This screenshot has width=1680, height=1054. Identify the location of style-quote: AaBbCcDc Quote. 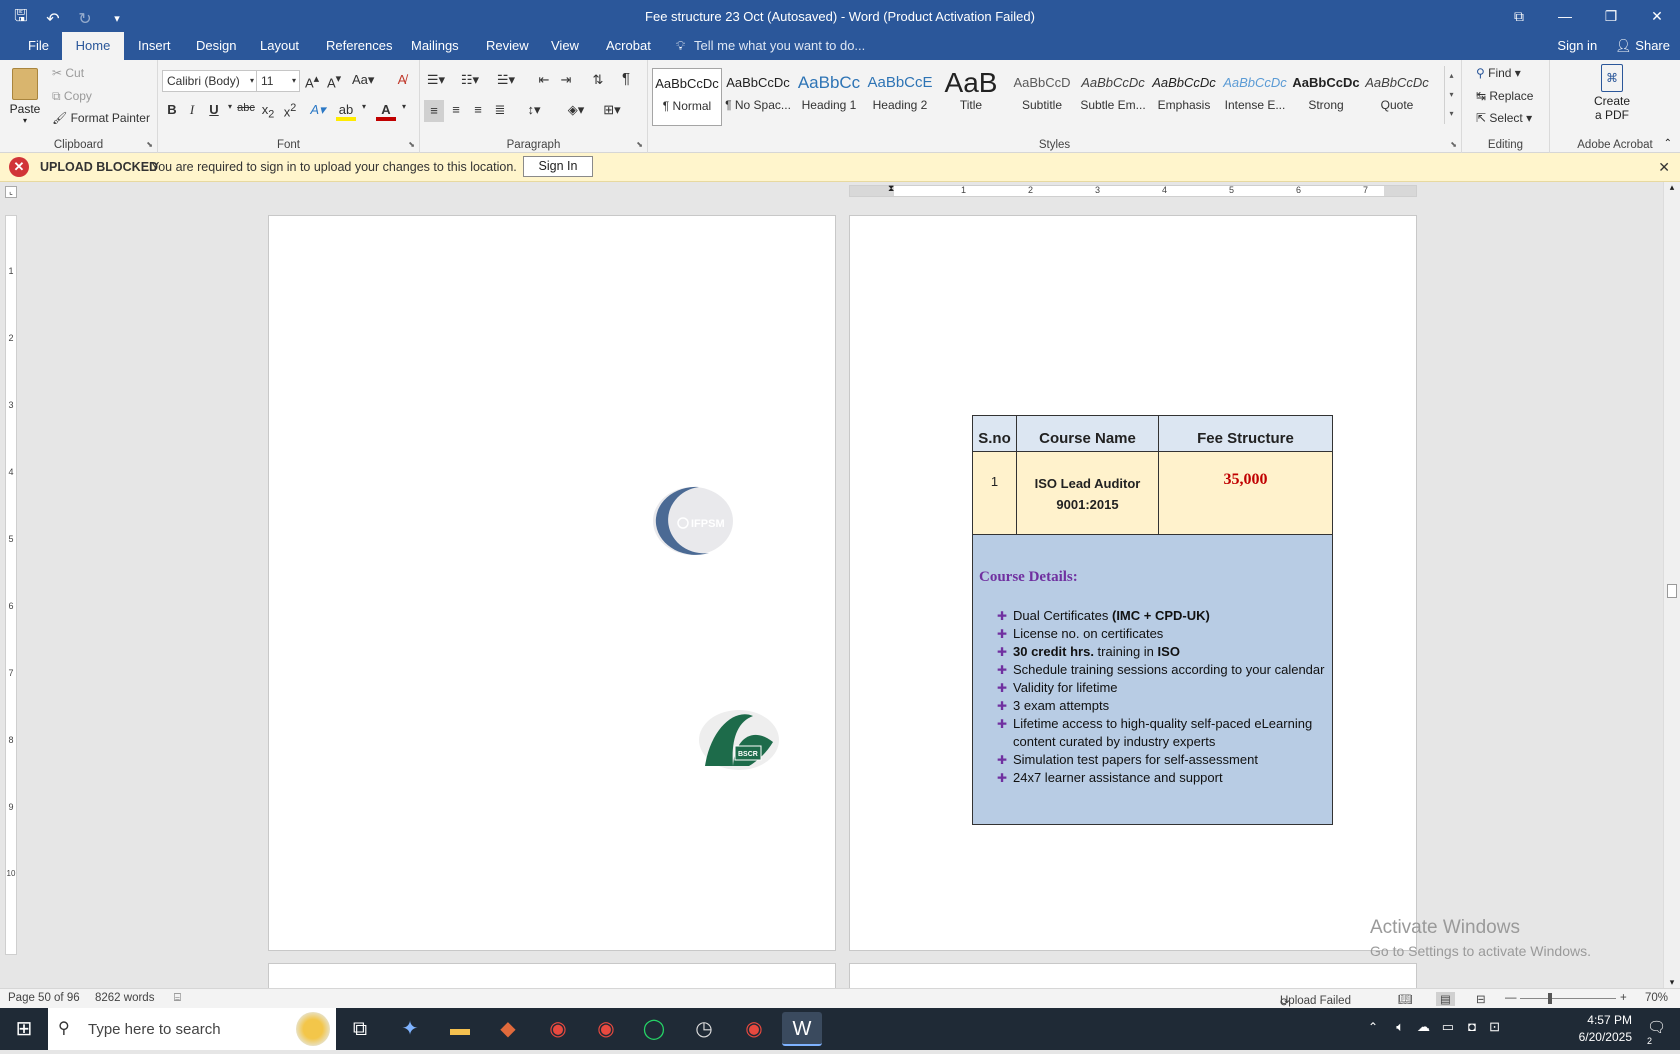
(1397, 97).